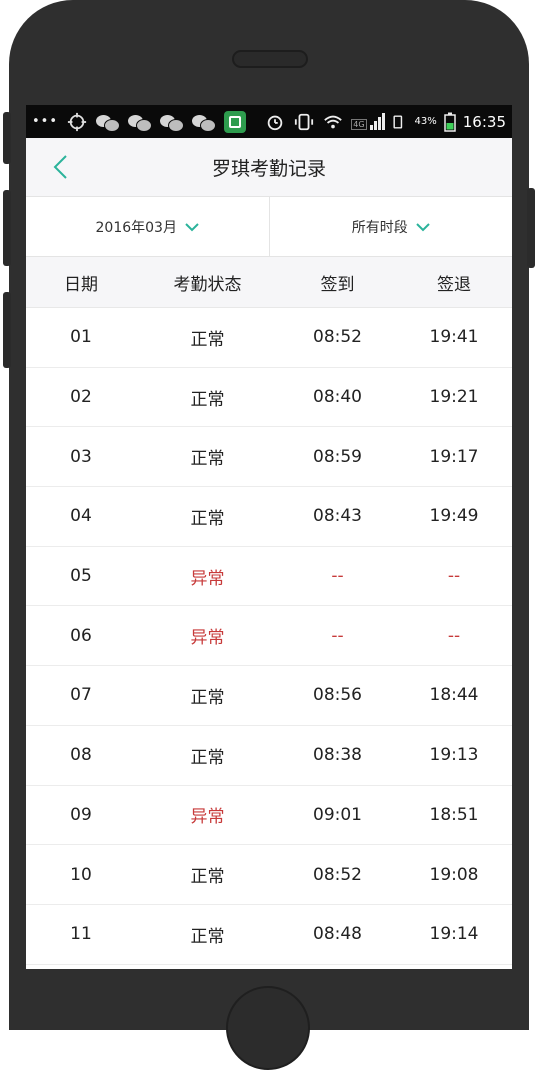 The image size is (536, 1070). I want to click on row-checkout: 18:51, so click(454, 814).